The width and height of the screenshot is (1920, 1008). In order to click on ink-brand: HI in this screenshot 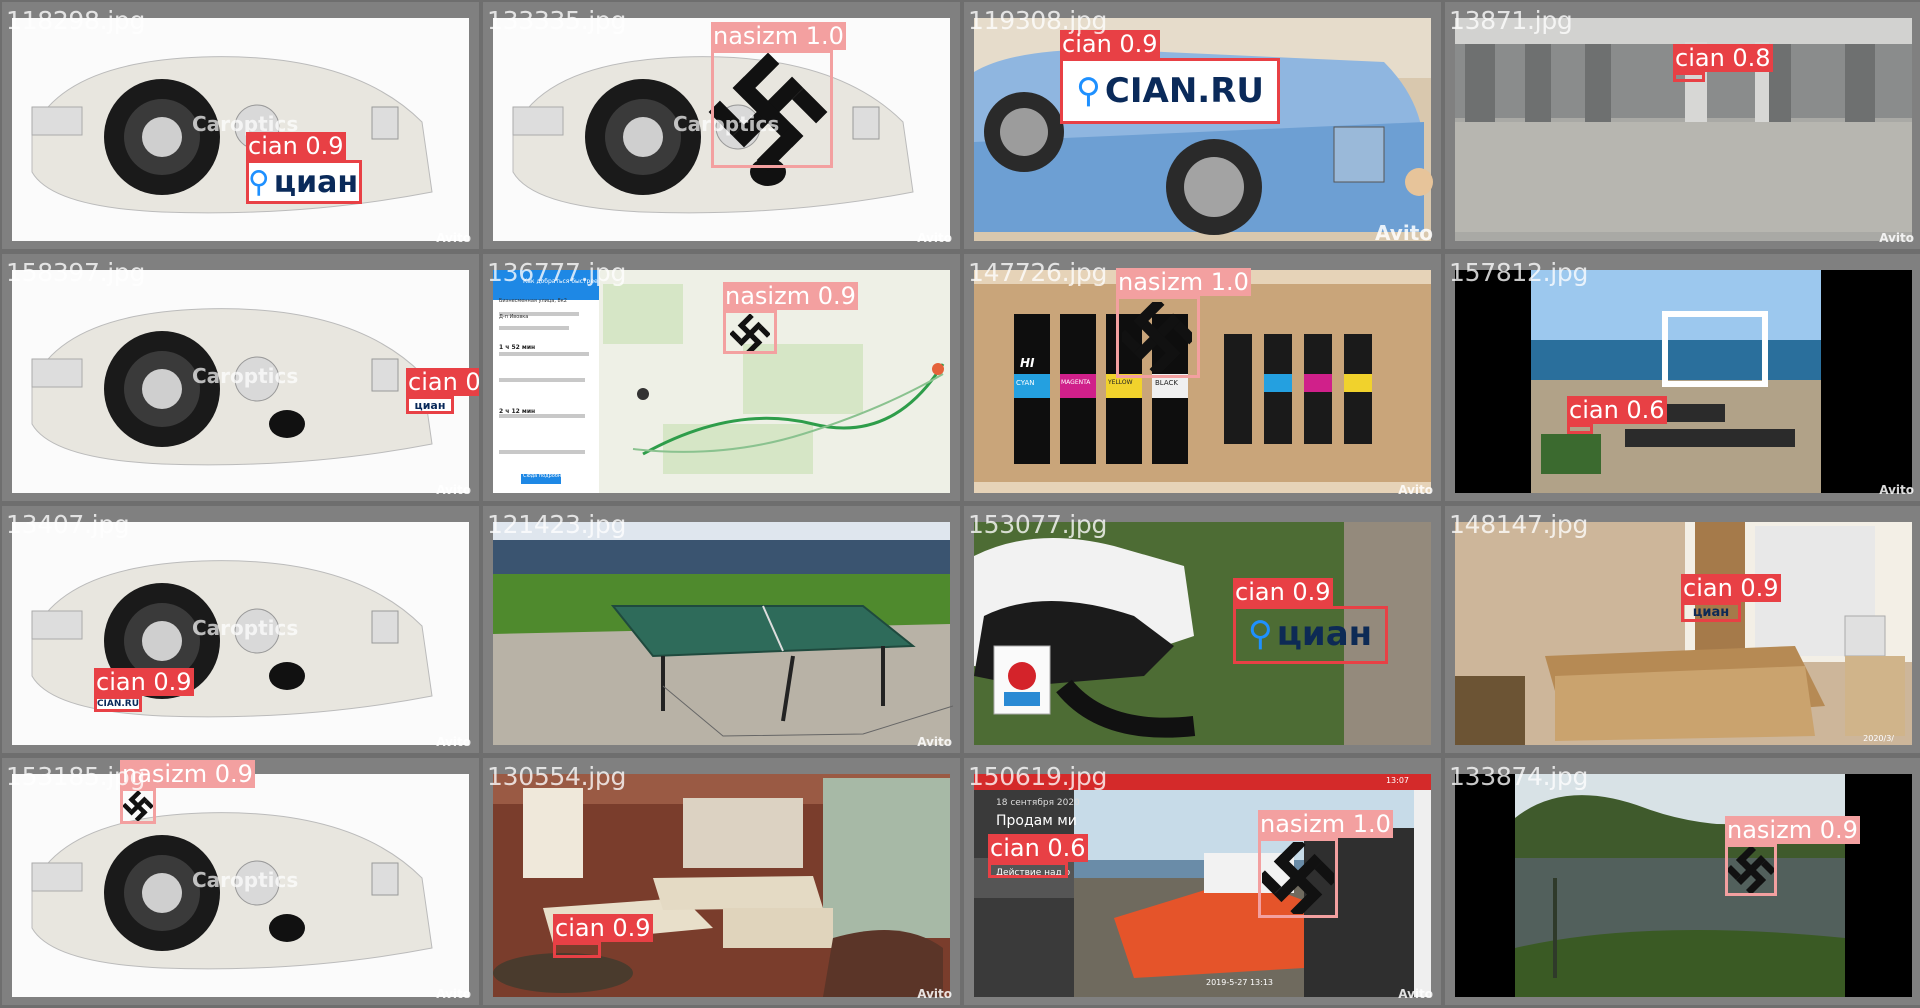, I will do `click(1027, 363)`.